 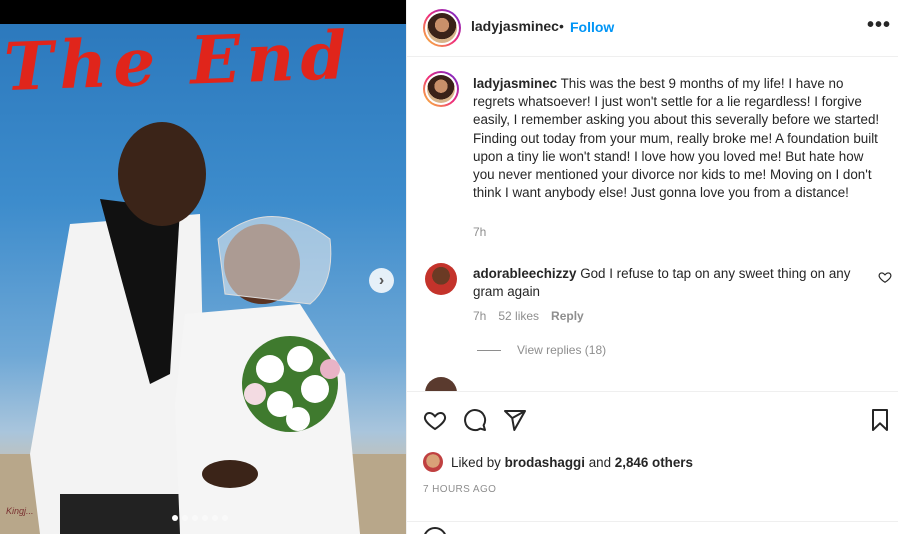 What do you see at coordinates (178, 61) in the screenshot?
I see `overlay-text: The End` at bounding box center [178, 61].